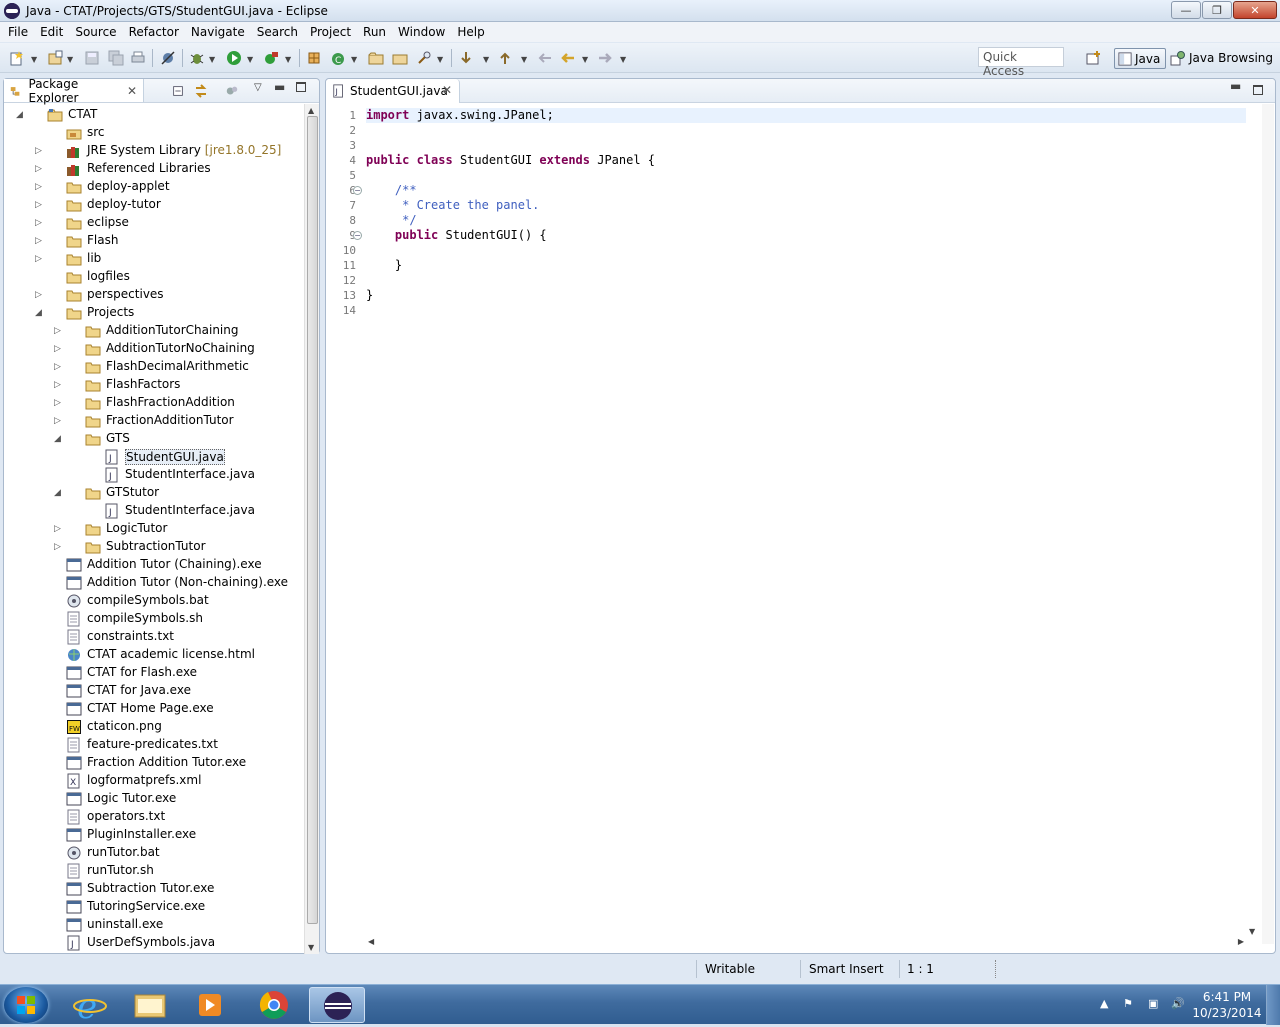 The image size is (1280, 1027). I want to click on fold-toggle-icon: −, so click(357, 190).